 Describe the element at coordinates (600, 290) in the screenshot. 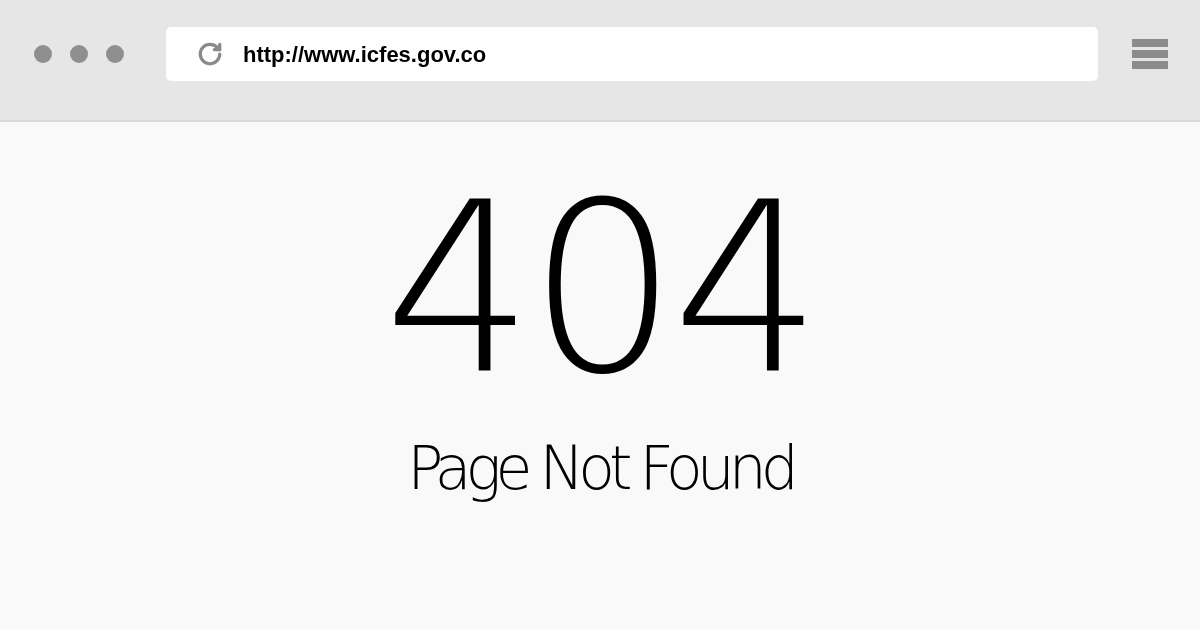

I see `error-code: 404` at that location.